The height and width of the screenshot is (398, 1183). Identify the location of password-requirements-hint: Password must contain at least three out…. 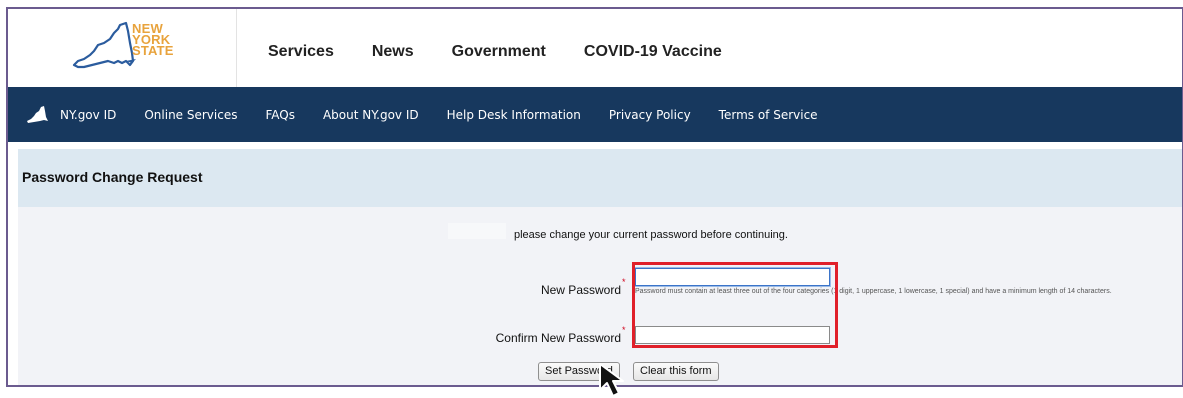
(873, 291).